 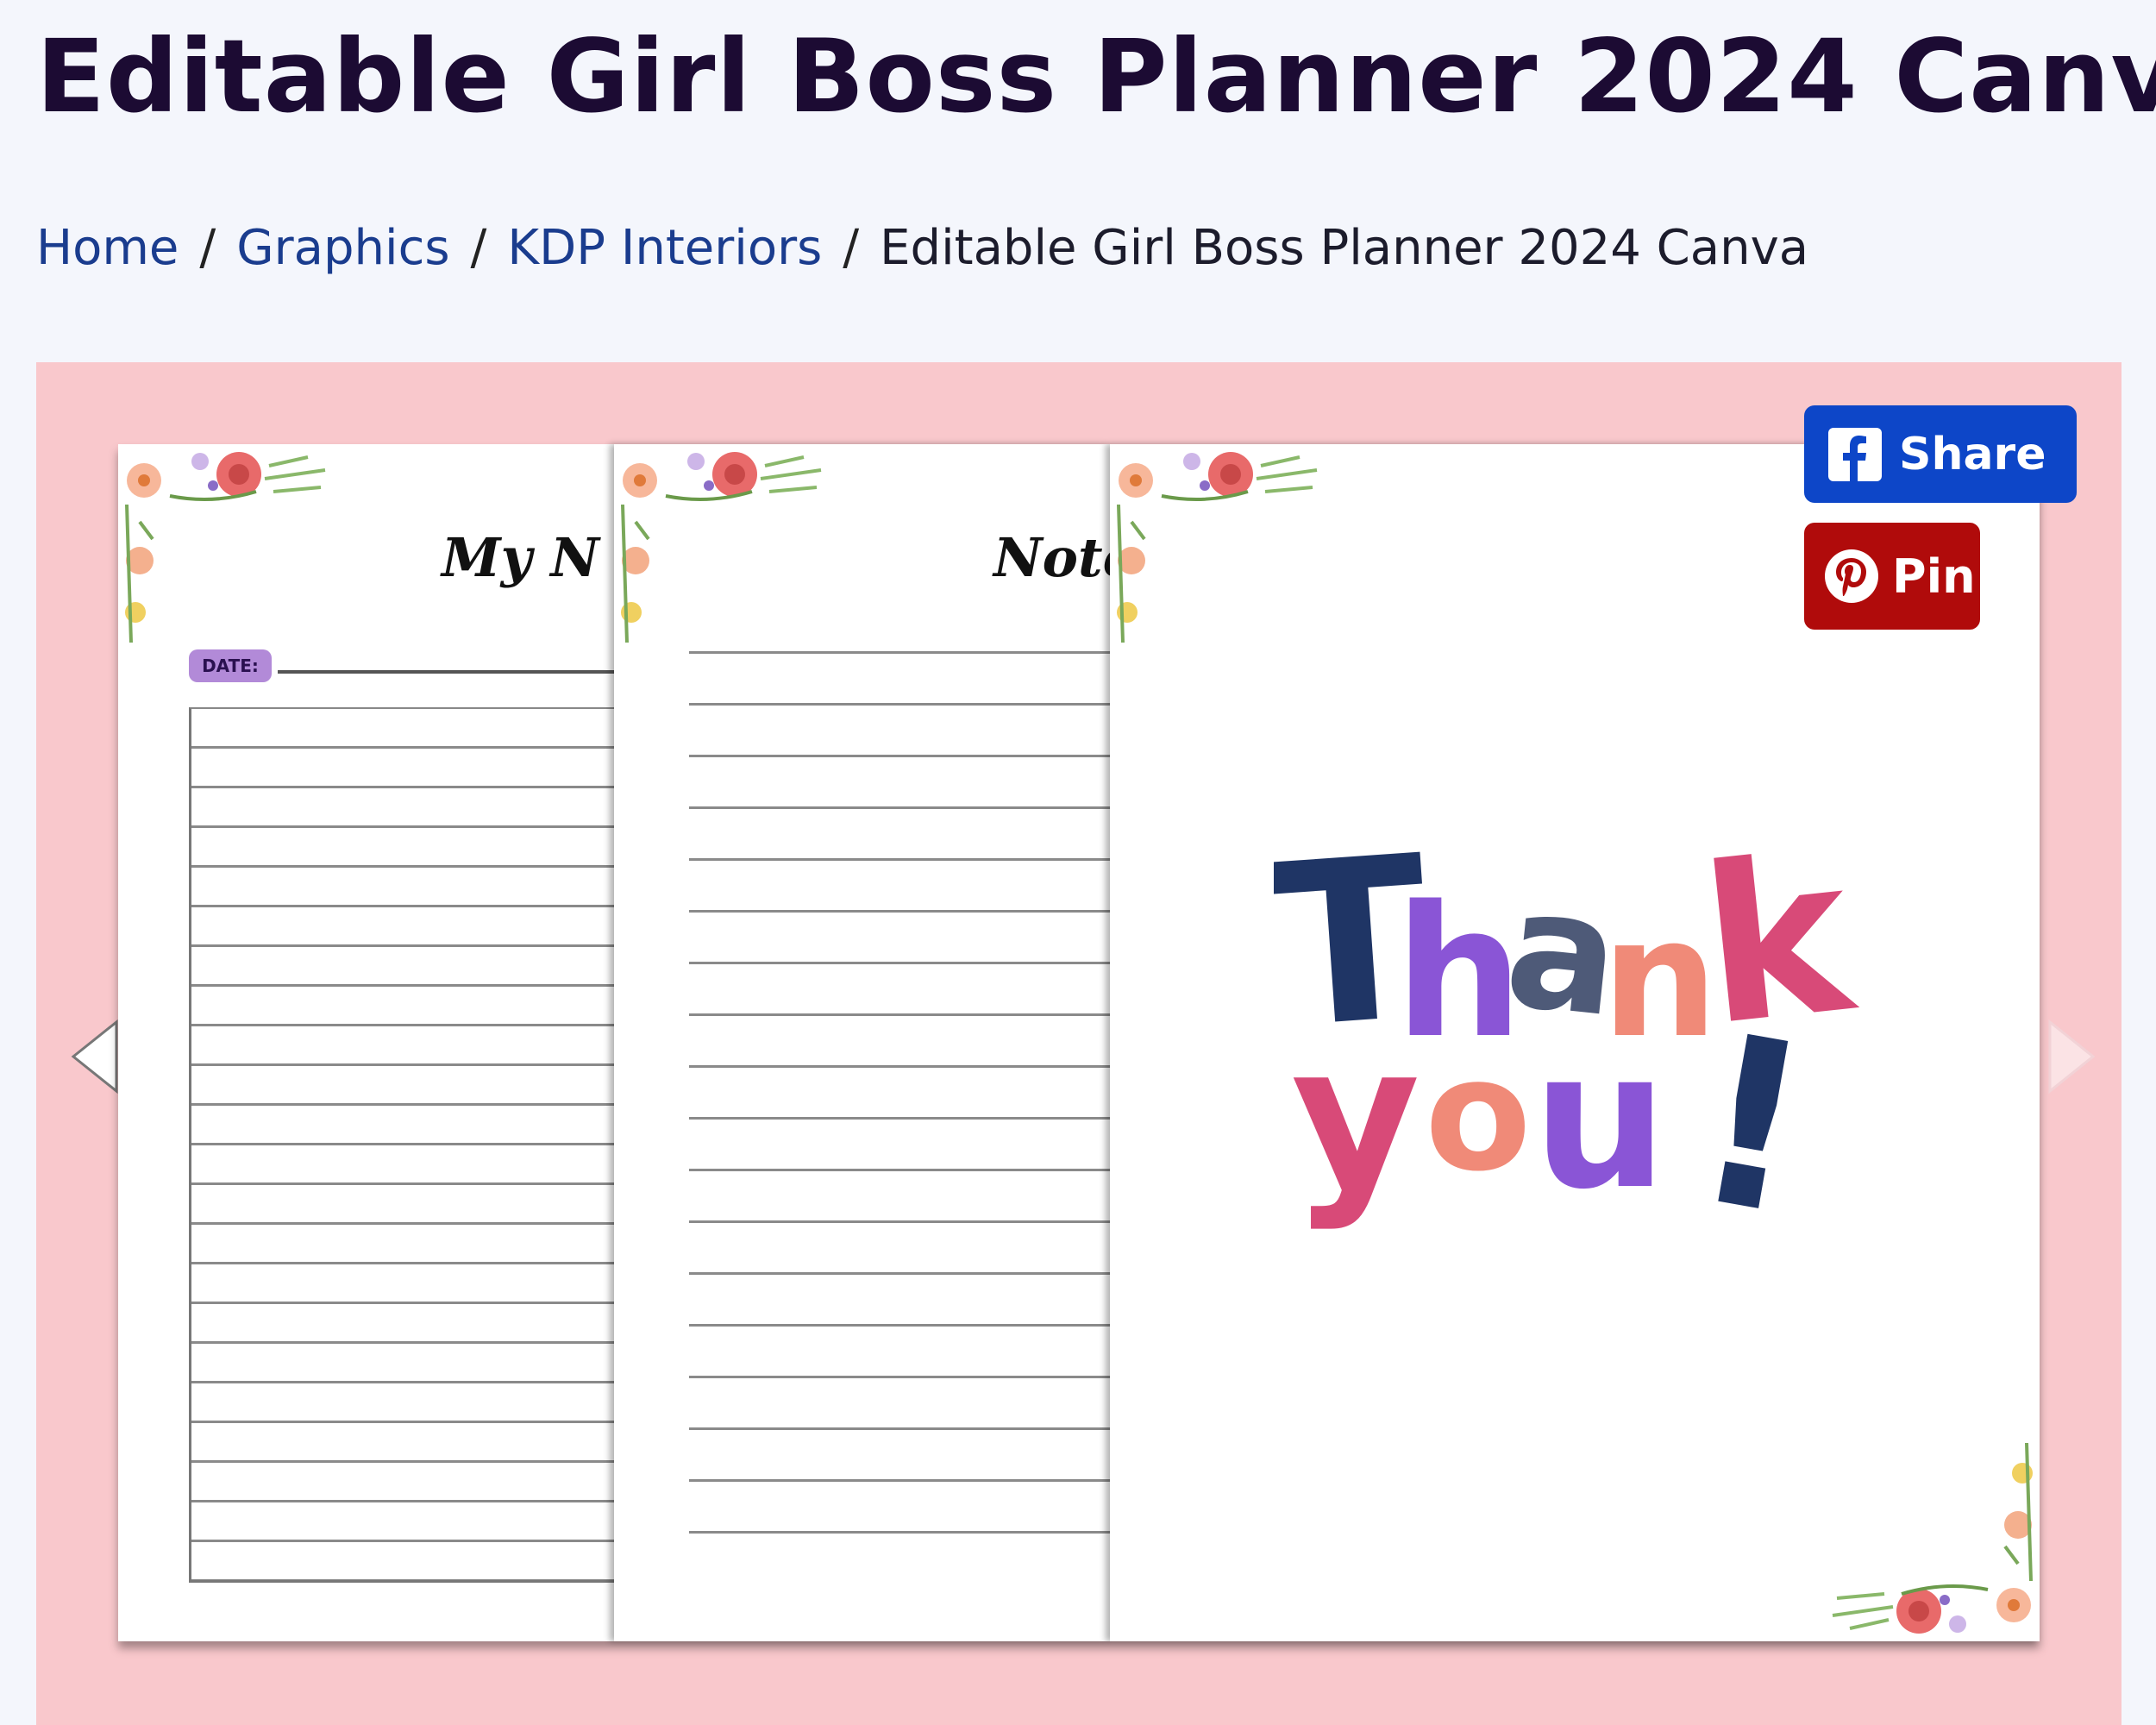 I want to click on next-image-arrow, so click(x=2071, y=1056).